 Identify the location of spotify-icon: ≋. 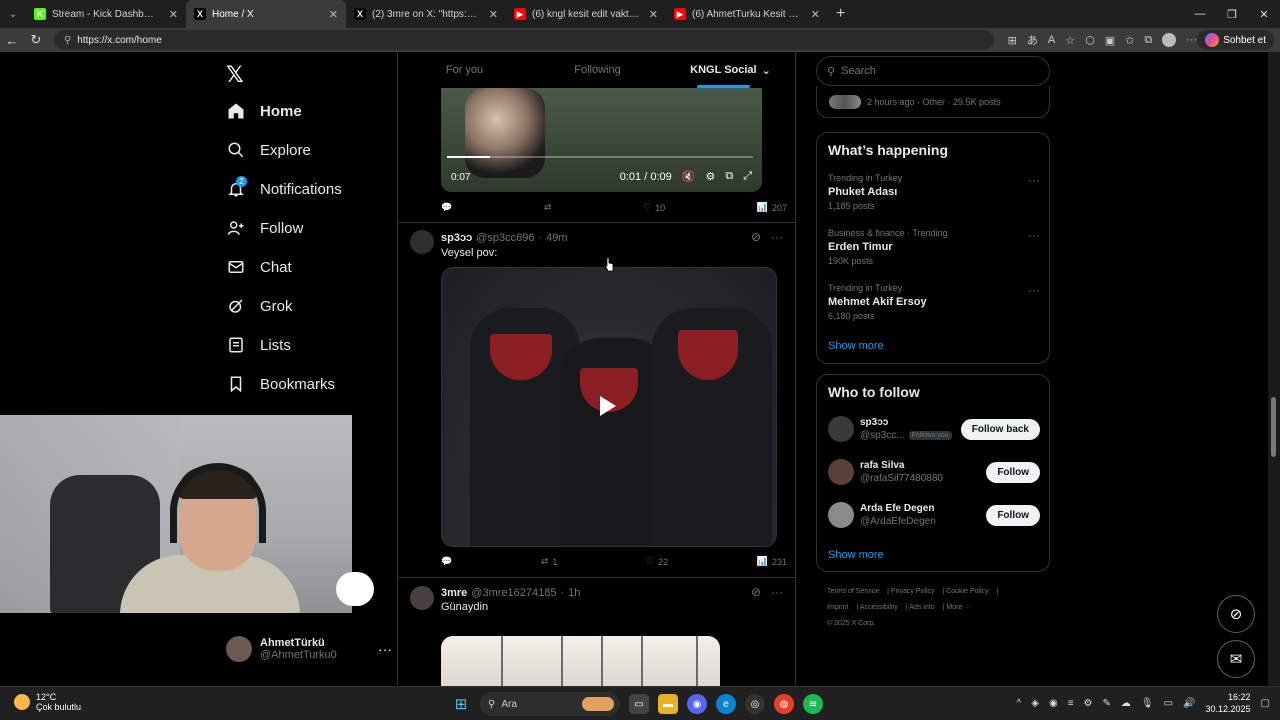
(813, 704).